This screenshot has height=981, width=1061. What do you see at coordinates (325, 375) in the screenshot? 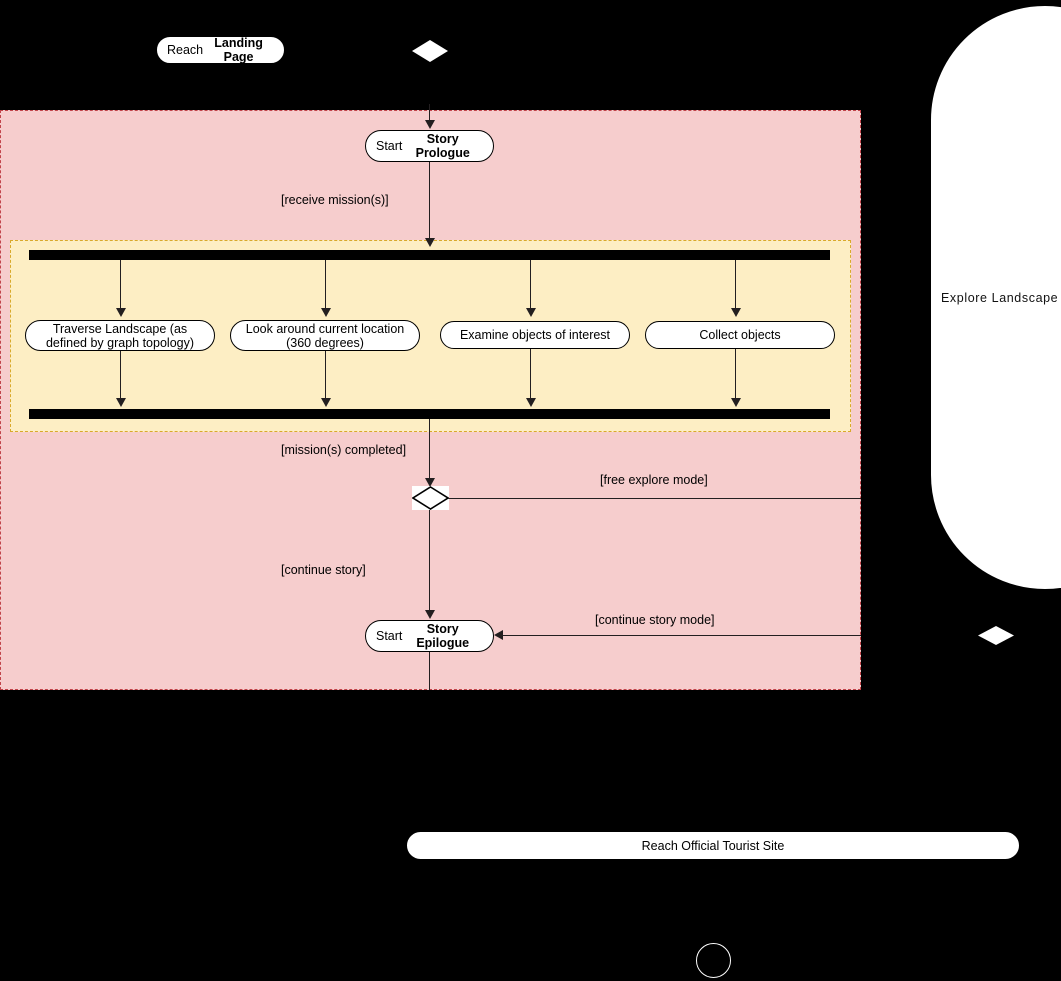
I see `edge-look-around-to-join` at bounding box center [325, 375].